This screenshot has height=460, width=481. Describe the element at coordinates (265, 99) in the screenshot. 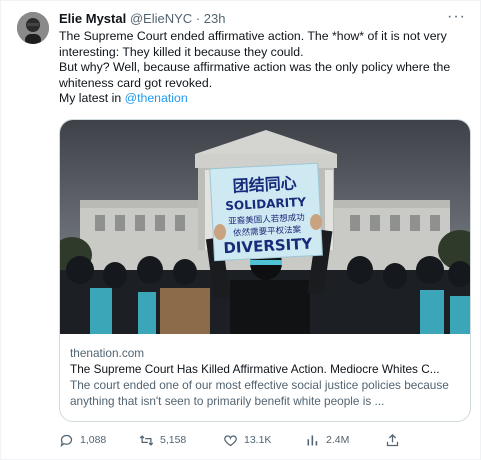

I see `tweet-text-line: My latest in @thenation` at that location.